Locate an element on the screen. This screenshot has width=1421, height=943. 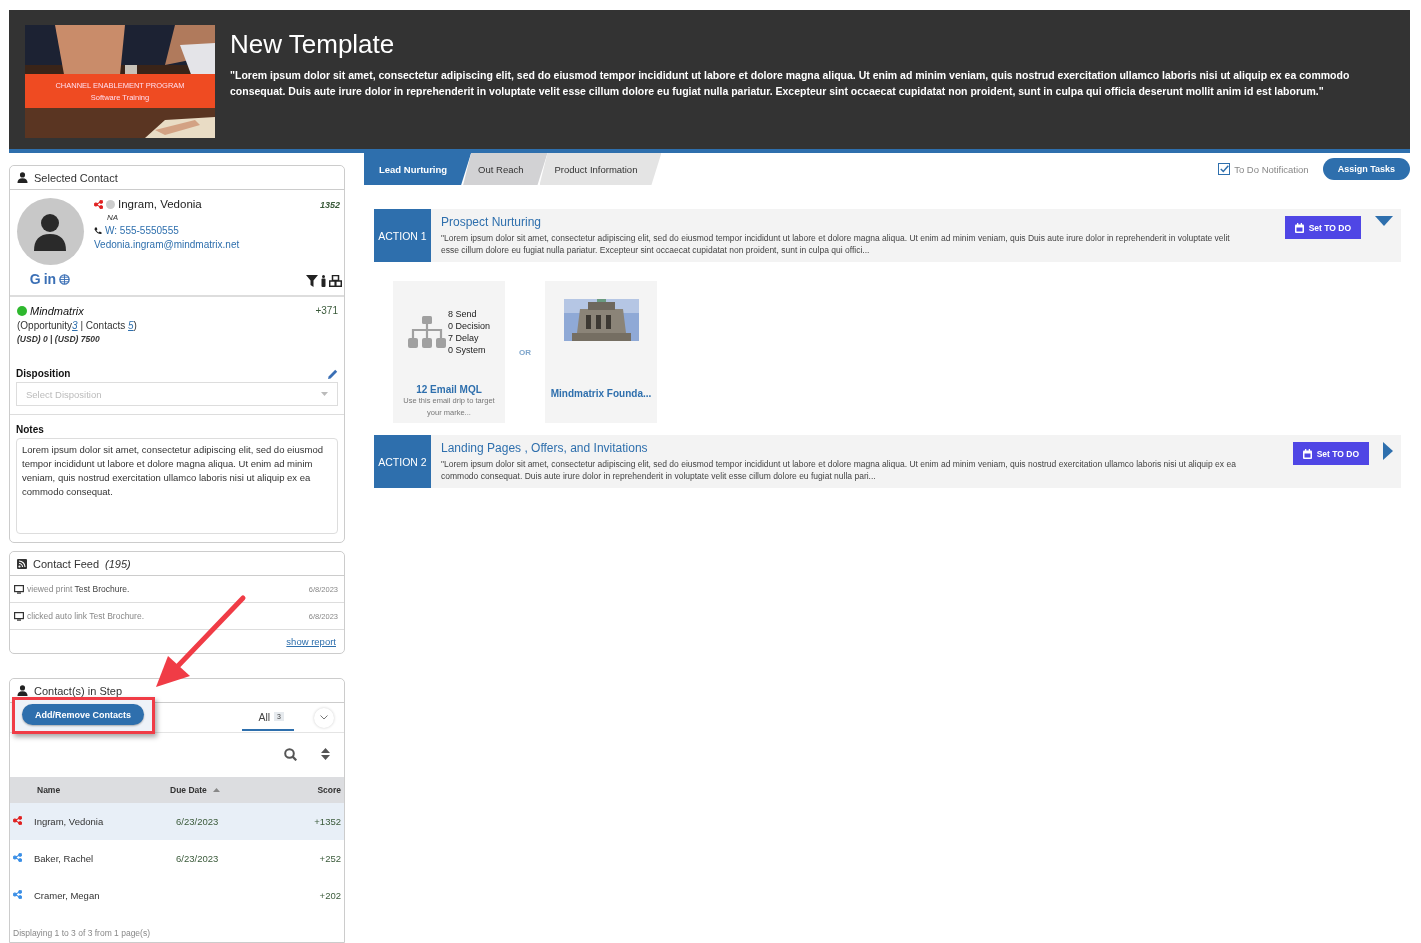
panel-title: Contact Feed is located at coordinates (66, 563).